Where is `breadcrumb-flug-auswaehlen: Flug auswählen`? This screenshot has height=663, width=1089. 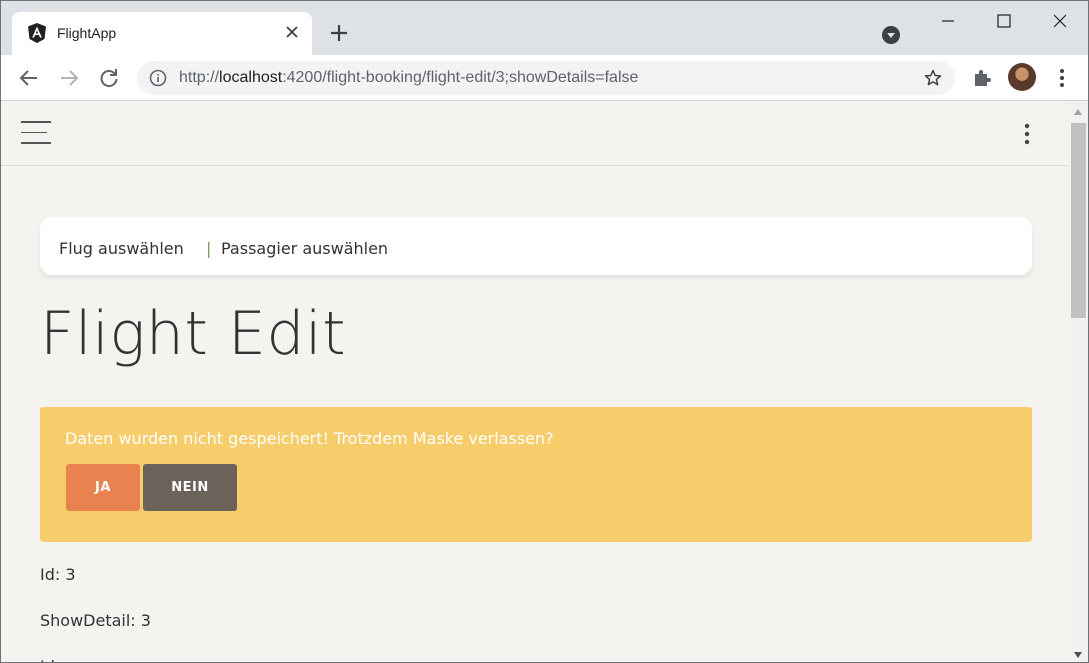
breadcrumb-flug-auswaehlen: Flug auswählen is located at coordinates (121, 248).